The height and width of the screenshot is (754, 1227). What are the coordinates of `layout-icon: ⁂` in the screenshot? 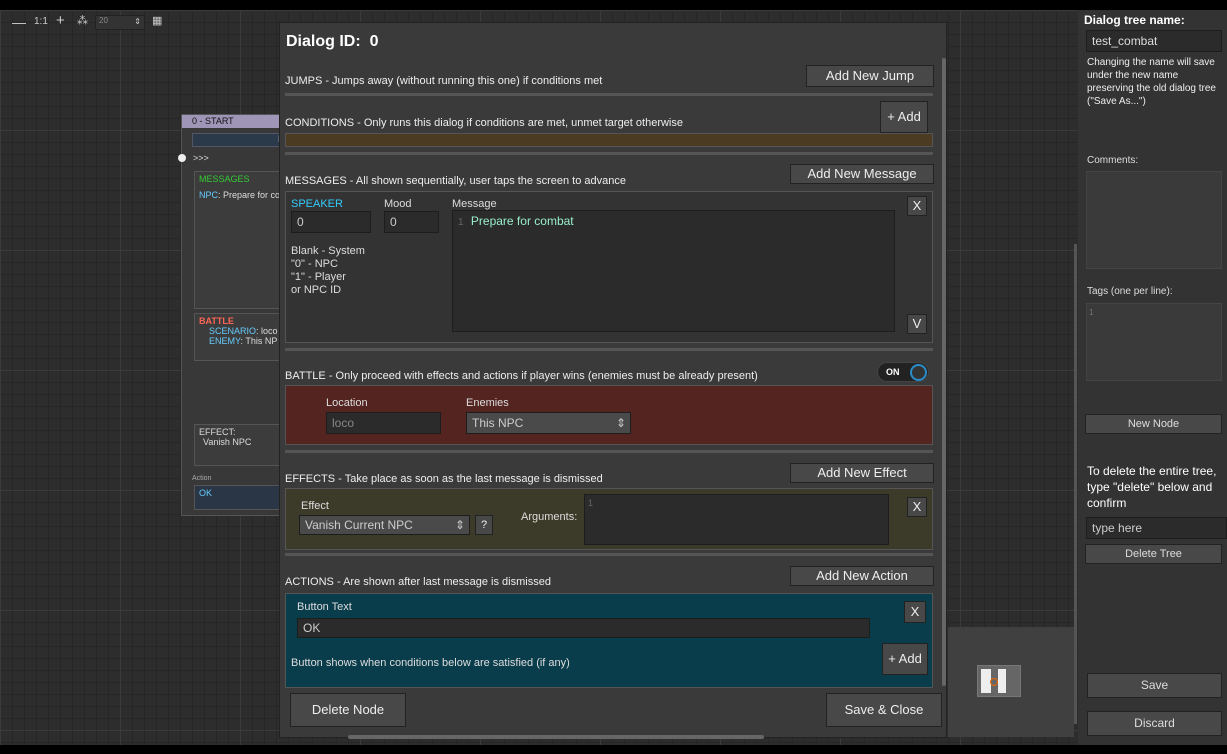 It's located at (82, 20).